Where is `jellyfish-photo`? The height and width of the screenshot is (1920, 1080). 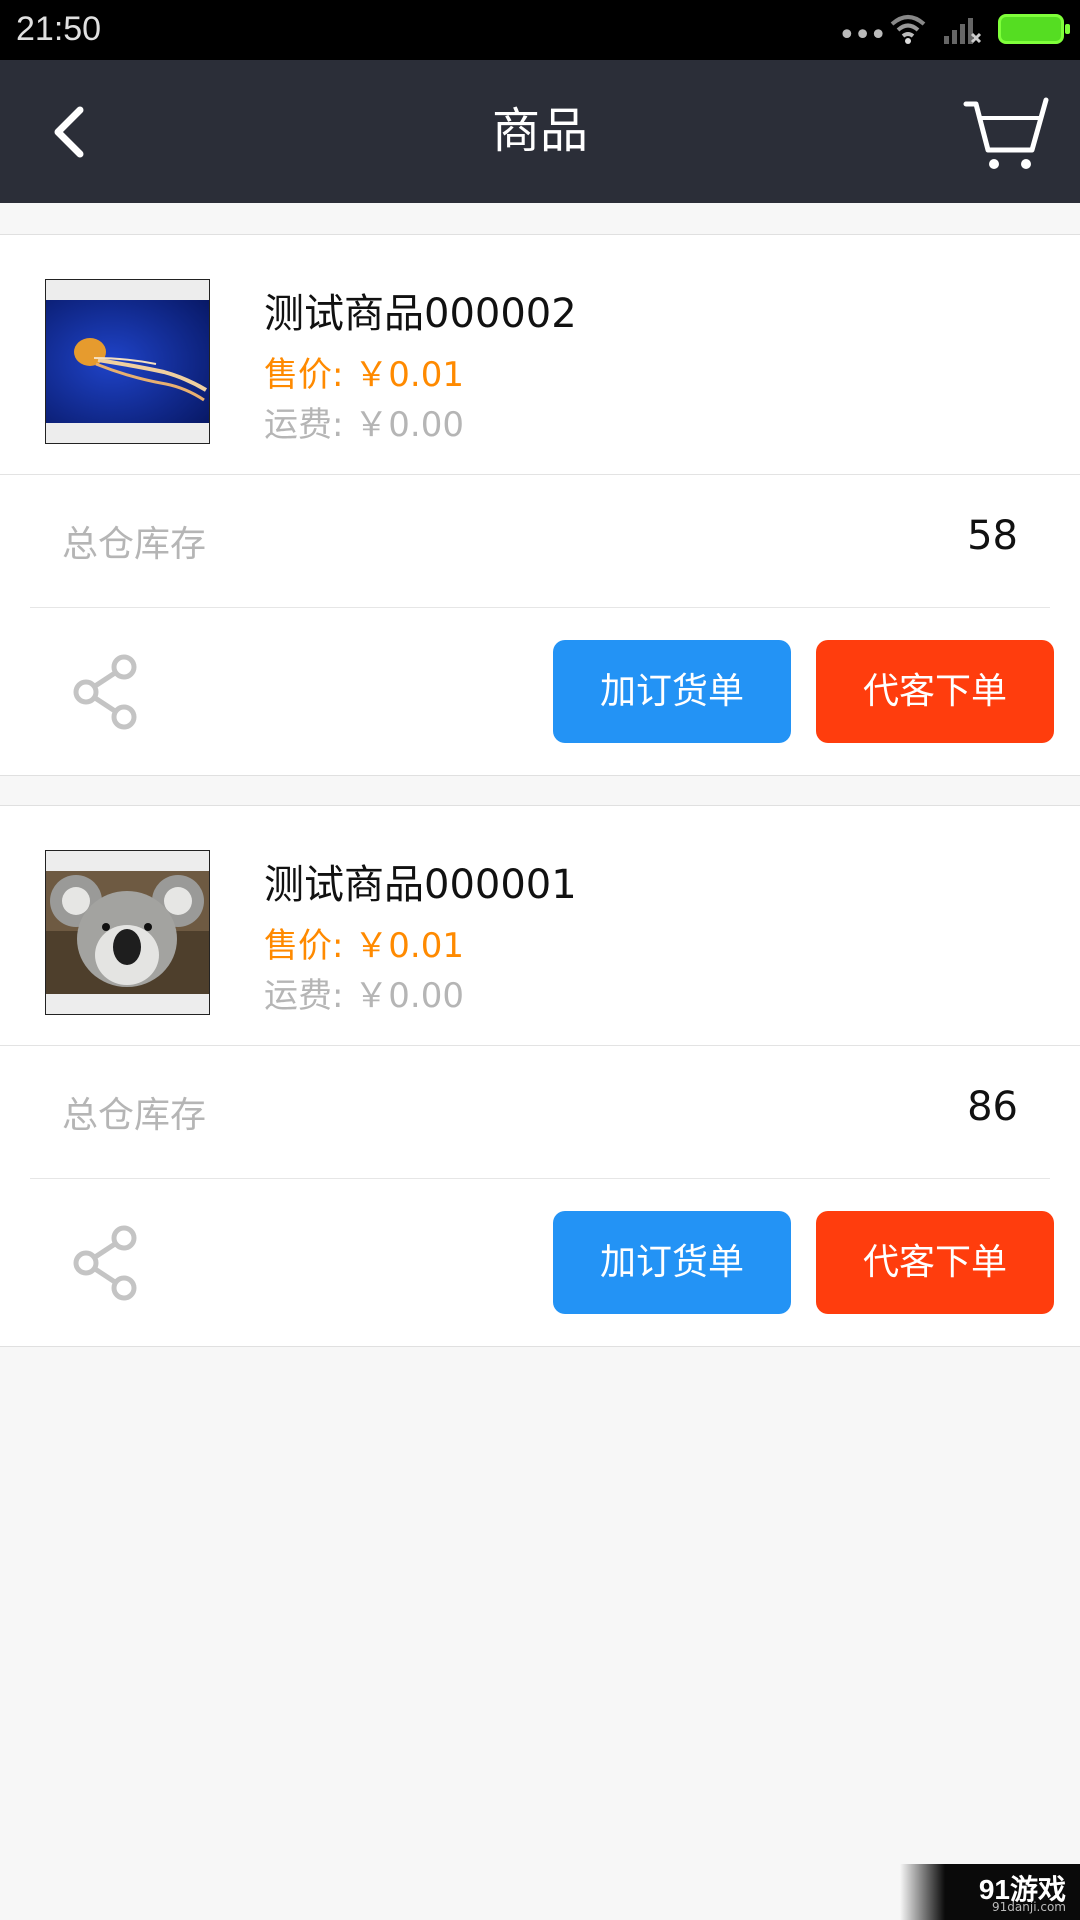
jellyfish-photo is located at coordinates (127, 361).